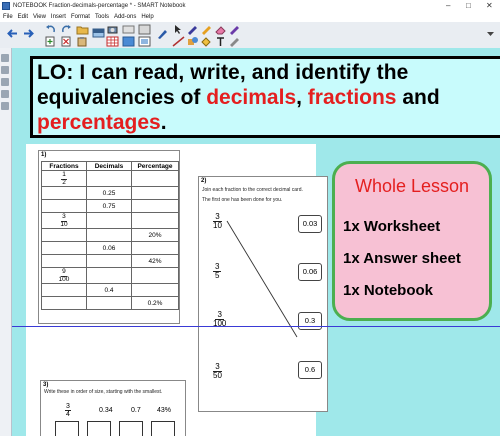  I want to click on minimize-button: –, so click(448, 6).